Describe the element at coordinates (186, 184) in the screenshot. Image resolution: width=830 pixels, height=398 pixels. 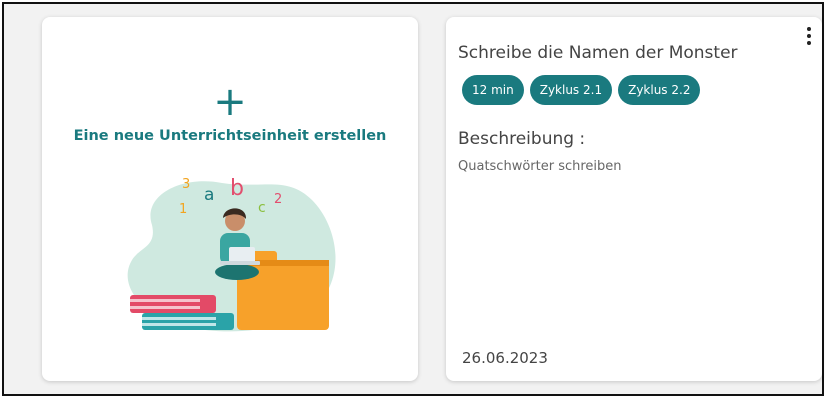
I see `illus-digit-3: 3` at that location.